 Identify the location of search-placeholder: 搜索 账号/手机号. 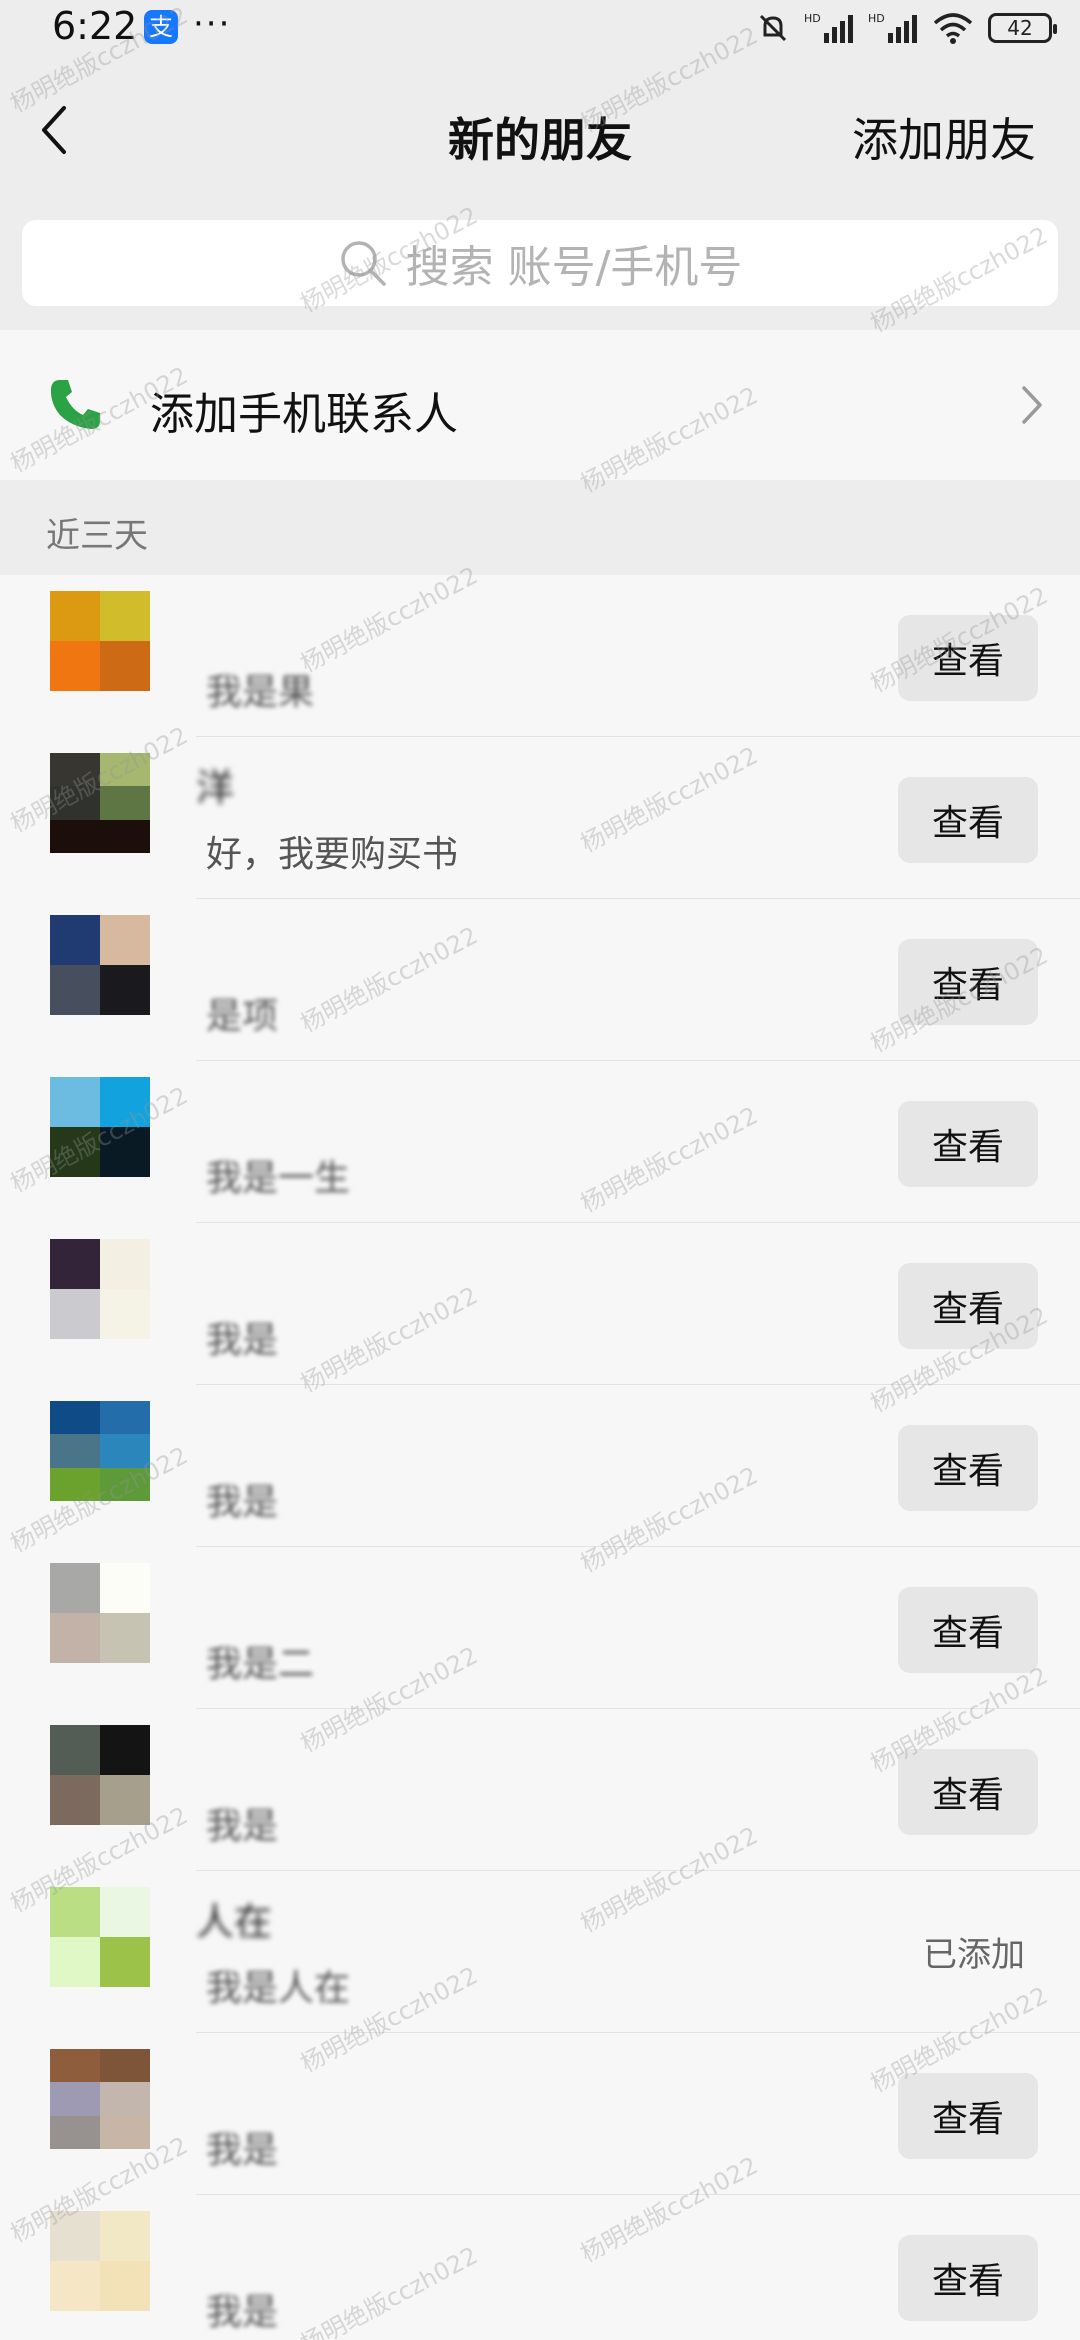
(574, 267).